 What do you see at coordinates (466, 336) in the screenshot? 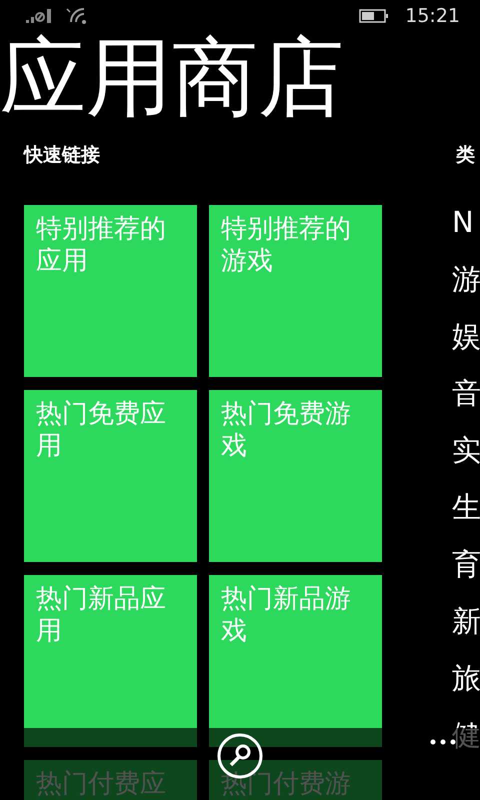
I see `category-item: 娱` at bounding box center [466, 336].